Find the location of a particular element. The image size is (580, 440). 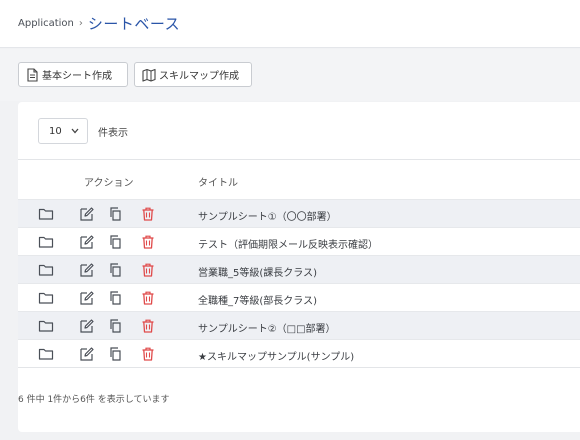

create-skillmap-label: スキルマップ作成 is located at coordinates (199, 76).